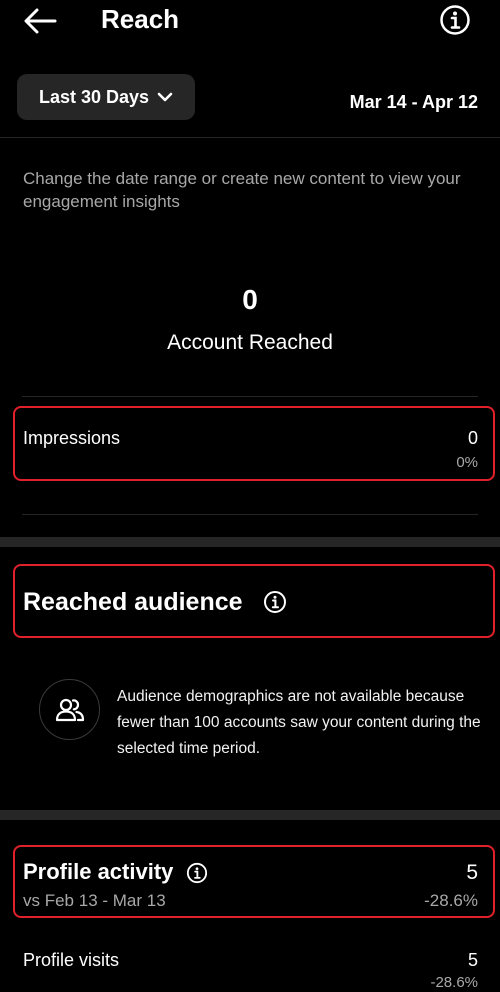 Image resolution: width=500 pixels, height=992 pixels. What do you see at coordinates (467, 462) in the screenshot?
I see `impressions-percent: 0%` at bounding box center [467, 462].